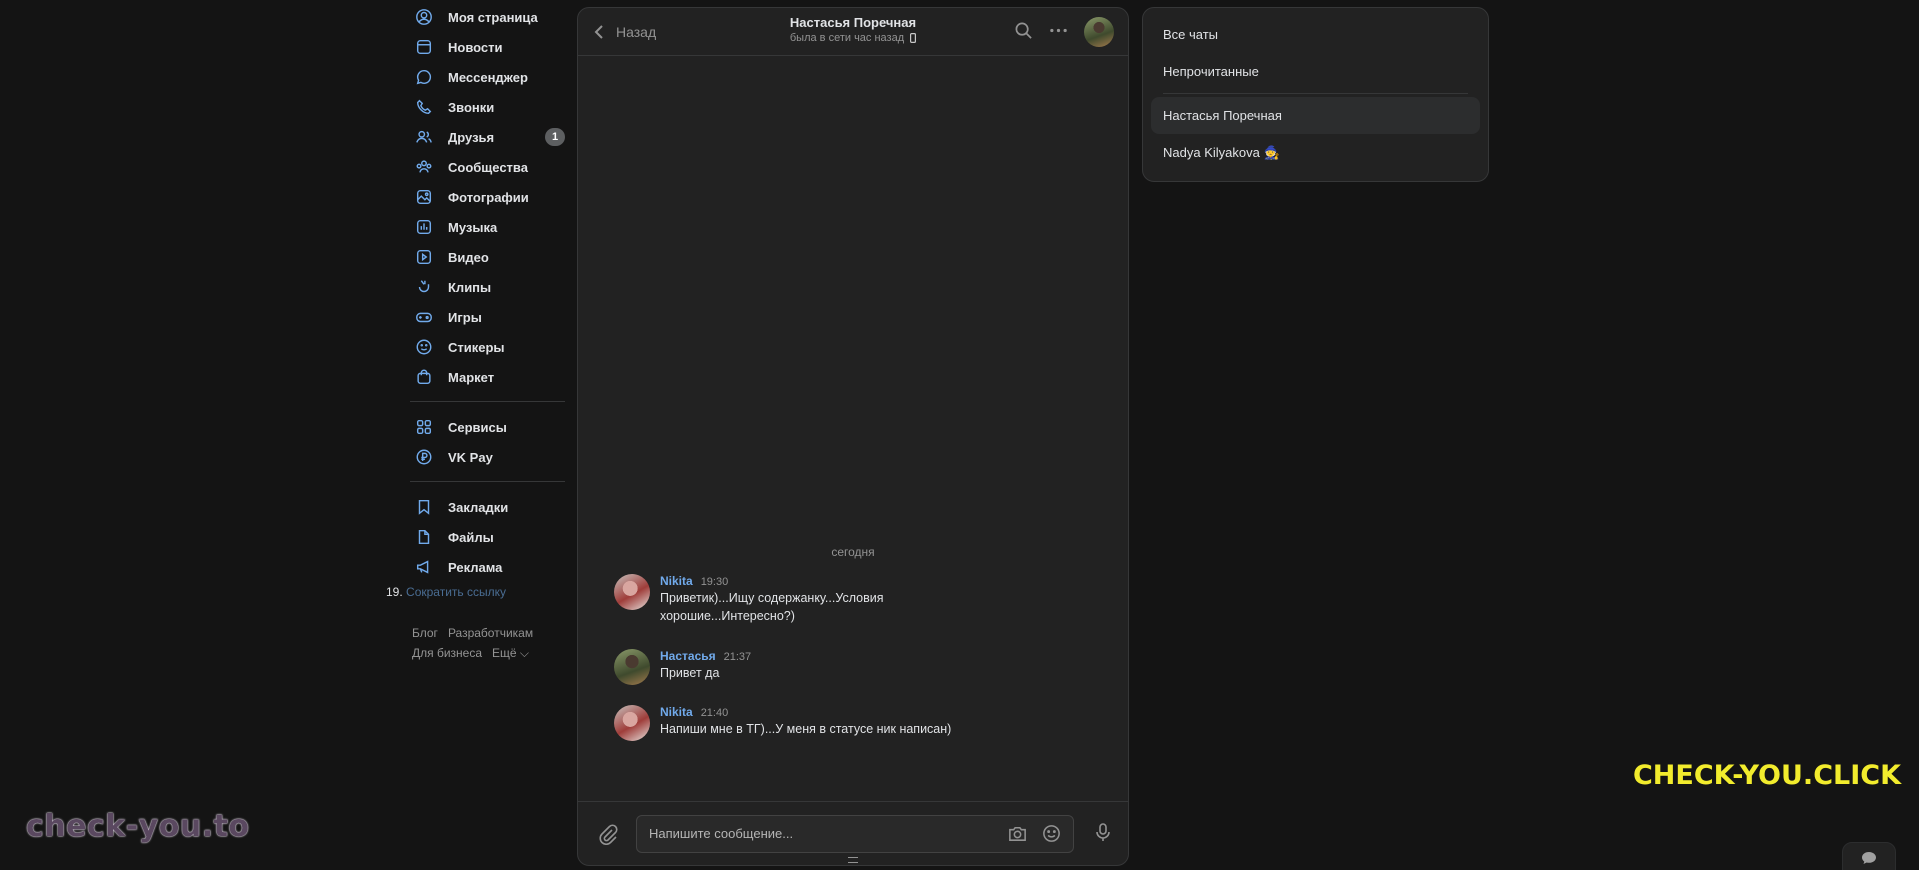 The height and width of the screenshot is (870, 1919). I want to click on floating-chat-button, so click(1869, 856).